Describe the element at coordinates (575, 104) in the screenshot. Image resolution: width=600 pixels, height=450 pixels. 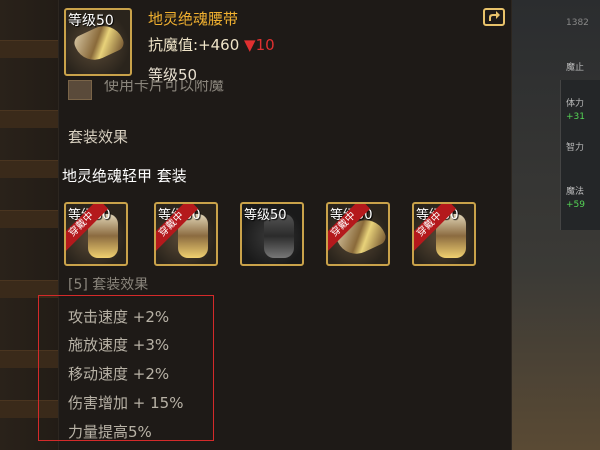
I see `bg-stat-label: 体力` at that location.